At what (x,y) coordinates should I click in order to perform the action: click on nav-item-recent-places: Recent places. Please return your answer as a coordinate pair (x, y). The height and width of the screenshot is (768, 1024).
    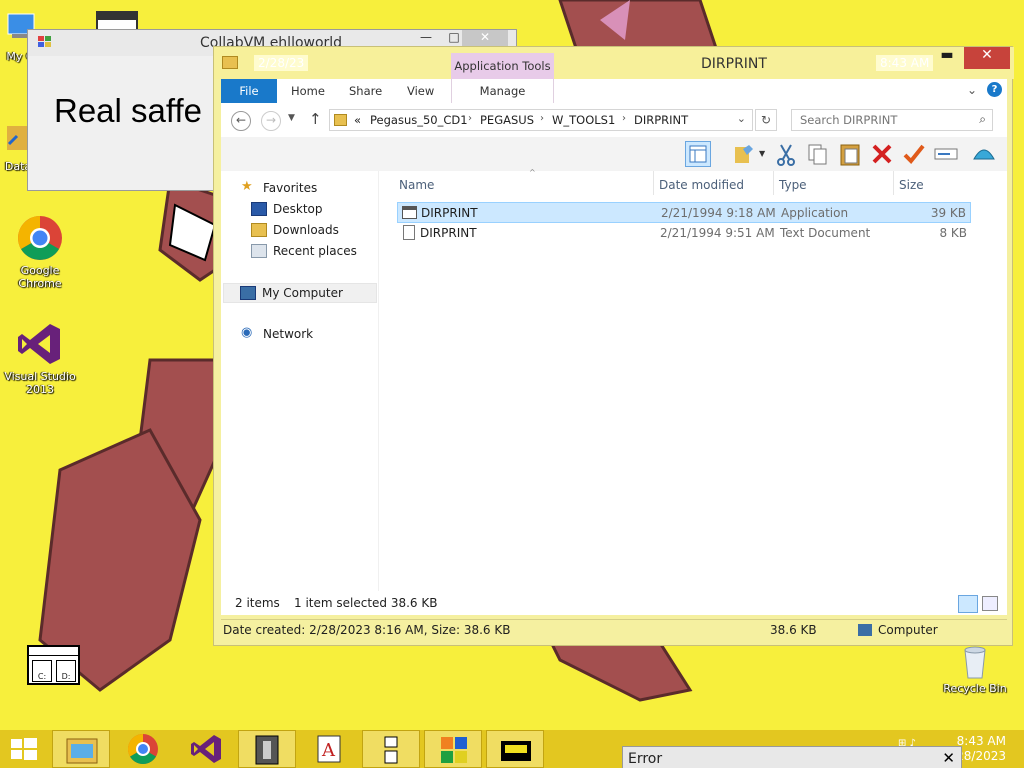
    Looking at the image, I should click on (311, 252).